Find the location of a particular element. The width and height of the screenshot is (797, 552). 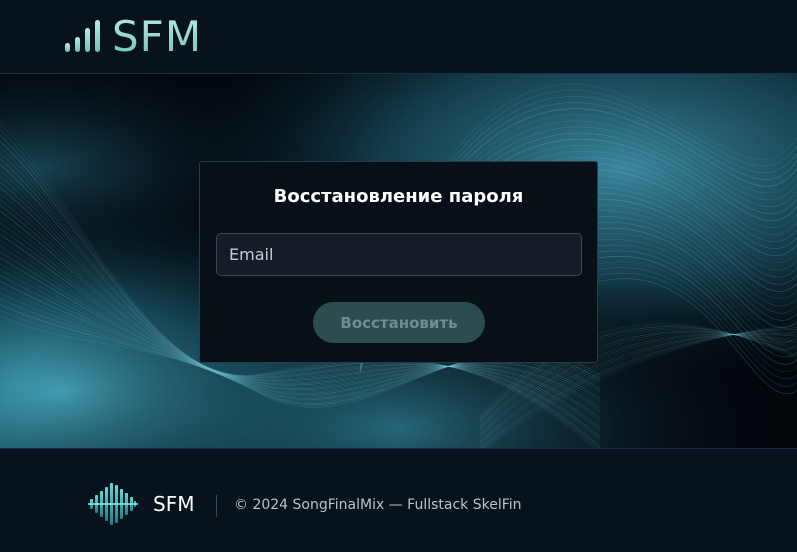

header-logo: SFM is located at coordinates (133, 37).